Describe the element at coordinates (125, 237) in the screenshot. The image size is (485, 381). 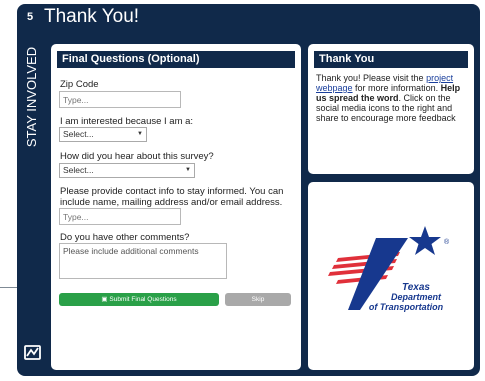
I see `comments-label: Do you have other comments?` at that location.